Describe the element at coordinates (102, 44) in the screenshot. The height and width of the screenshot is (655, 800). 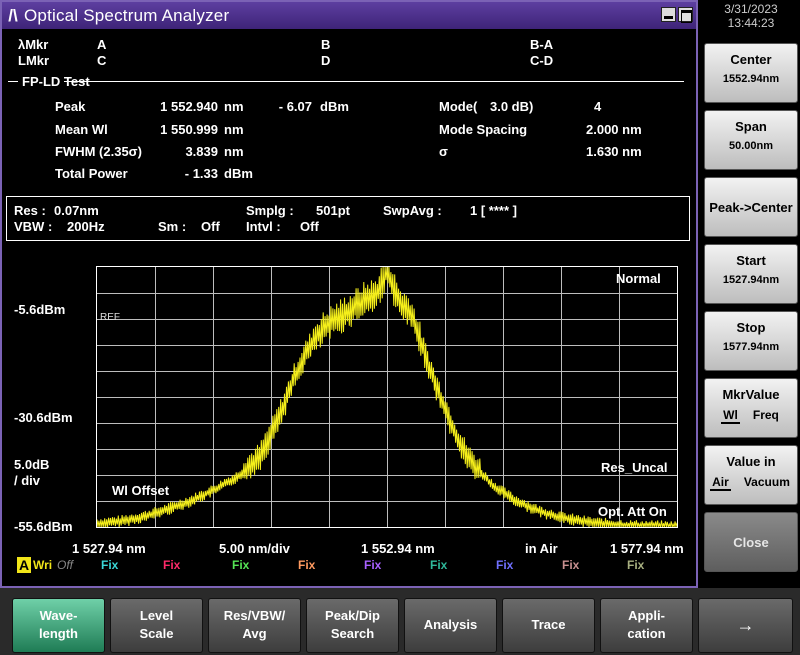
I see `marker-a: A` at that location.